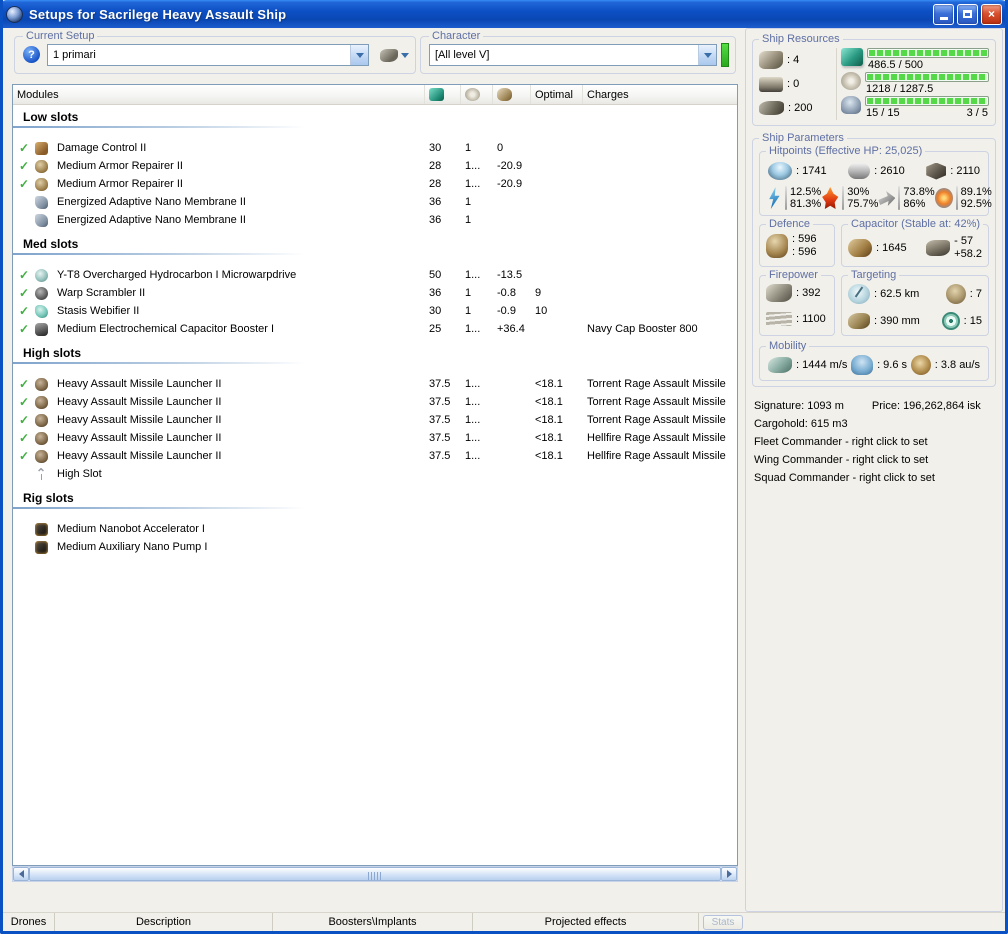 This screenshot has width=1008, height=934. I want to click on setup-combobox-dropdown-button, so click(359, 55).